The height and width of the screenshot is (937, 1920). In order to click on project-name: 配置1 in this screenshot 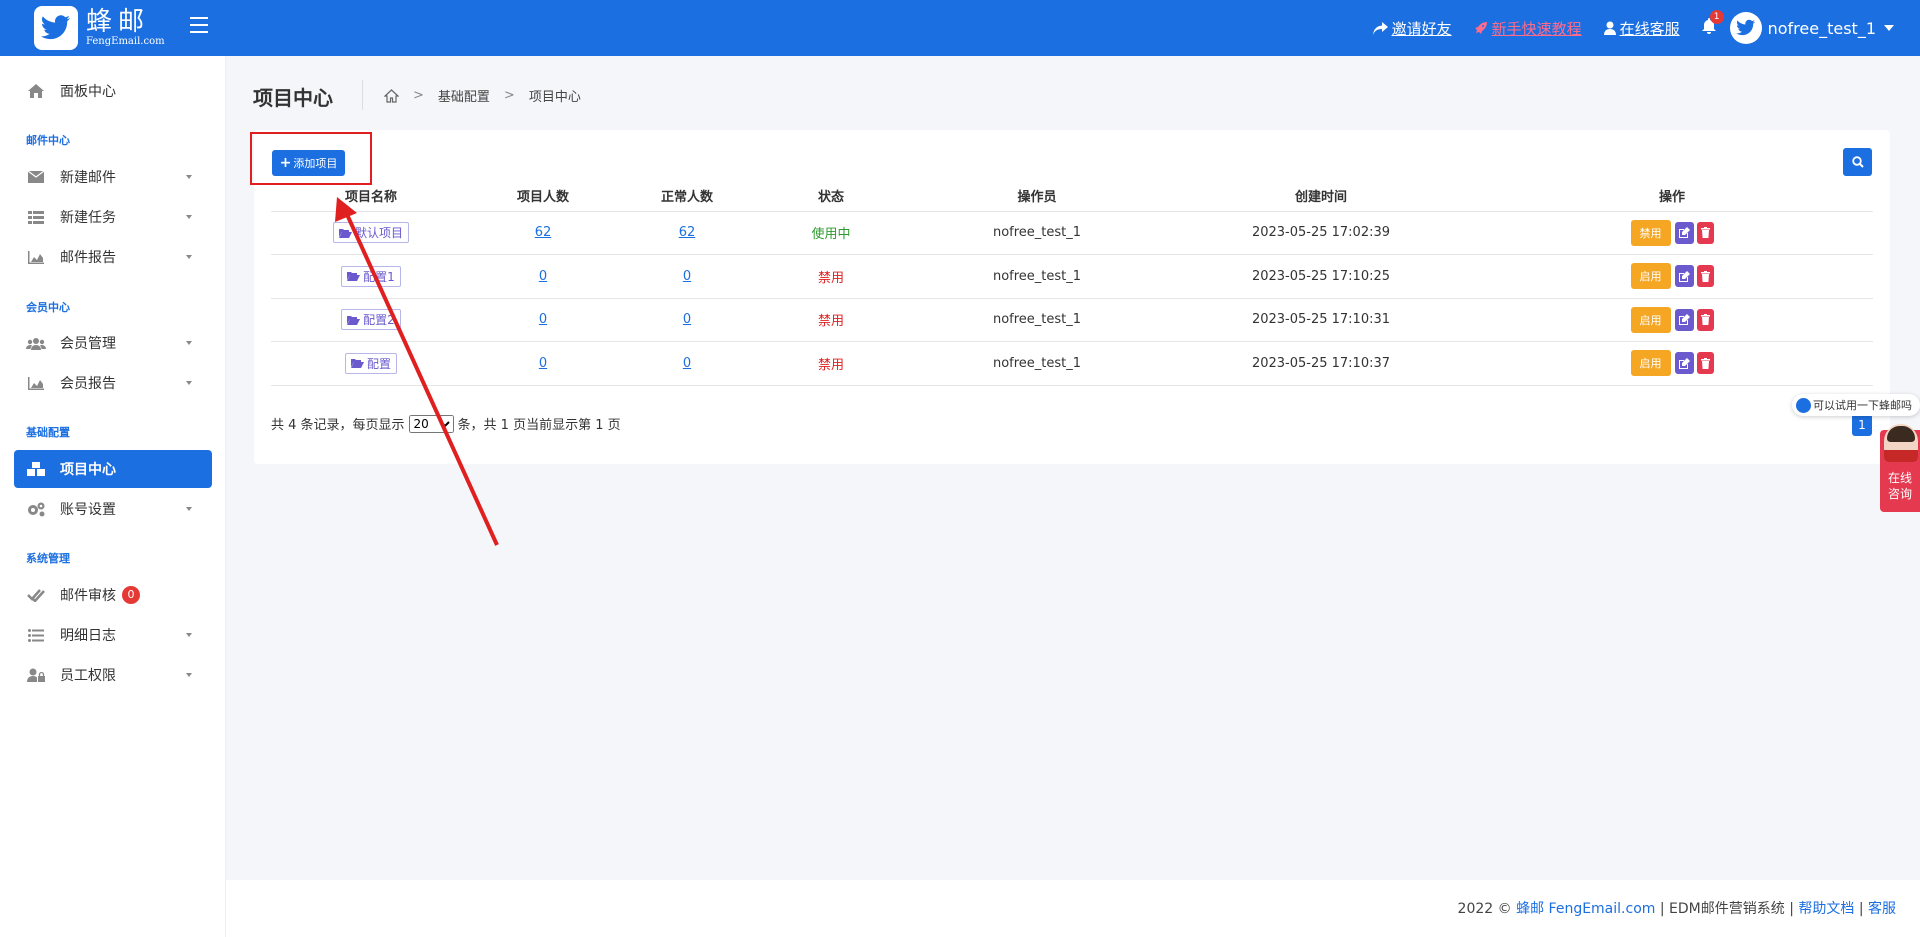, I will do `click(379, 276)`.